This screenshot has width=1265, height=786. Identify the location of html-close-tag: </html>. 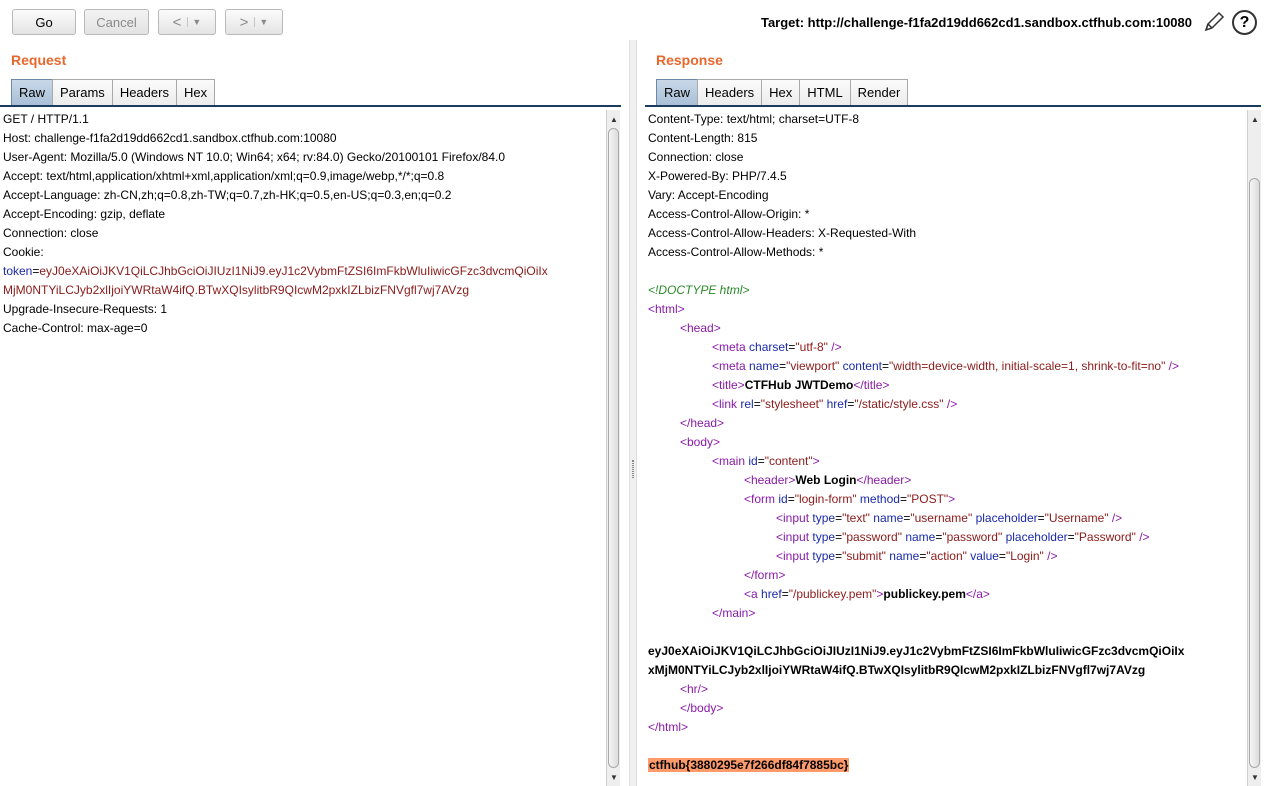
(668, 727).